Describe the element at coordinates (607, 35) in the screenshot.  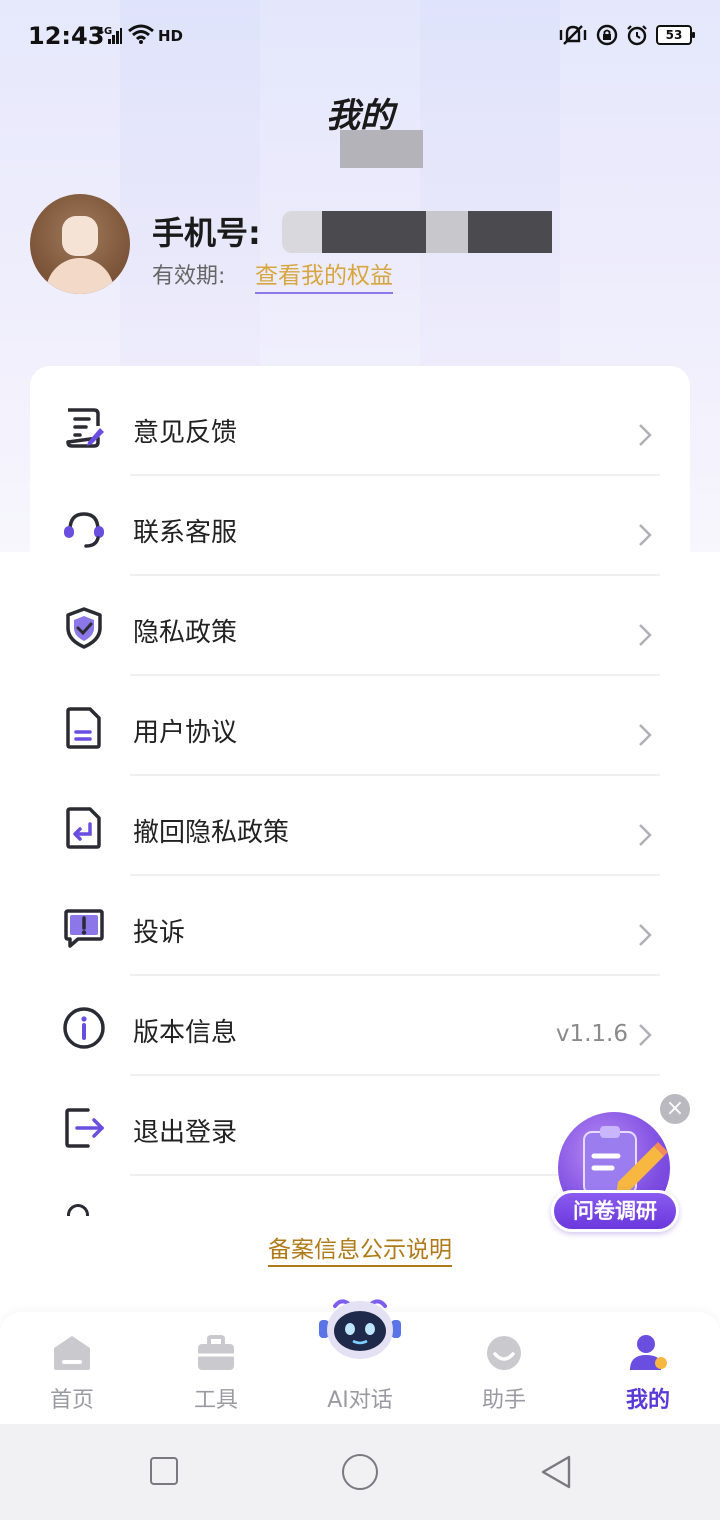
I see `rotation-lock-icon` at that location.